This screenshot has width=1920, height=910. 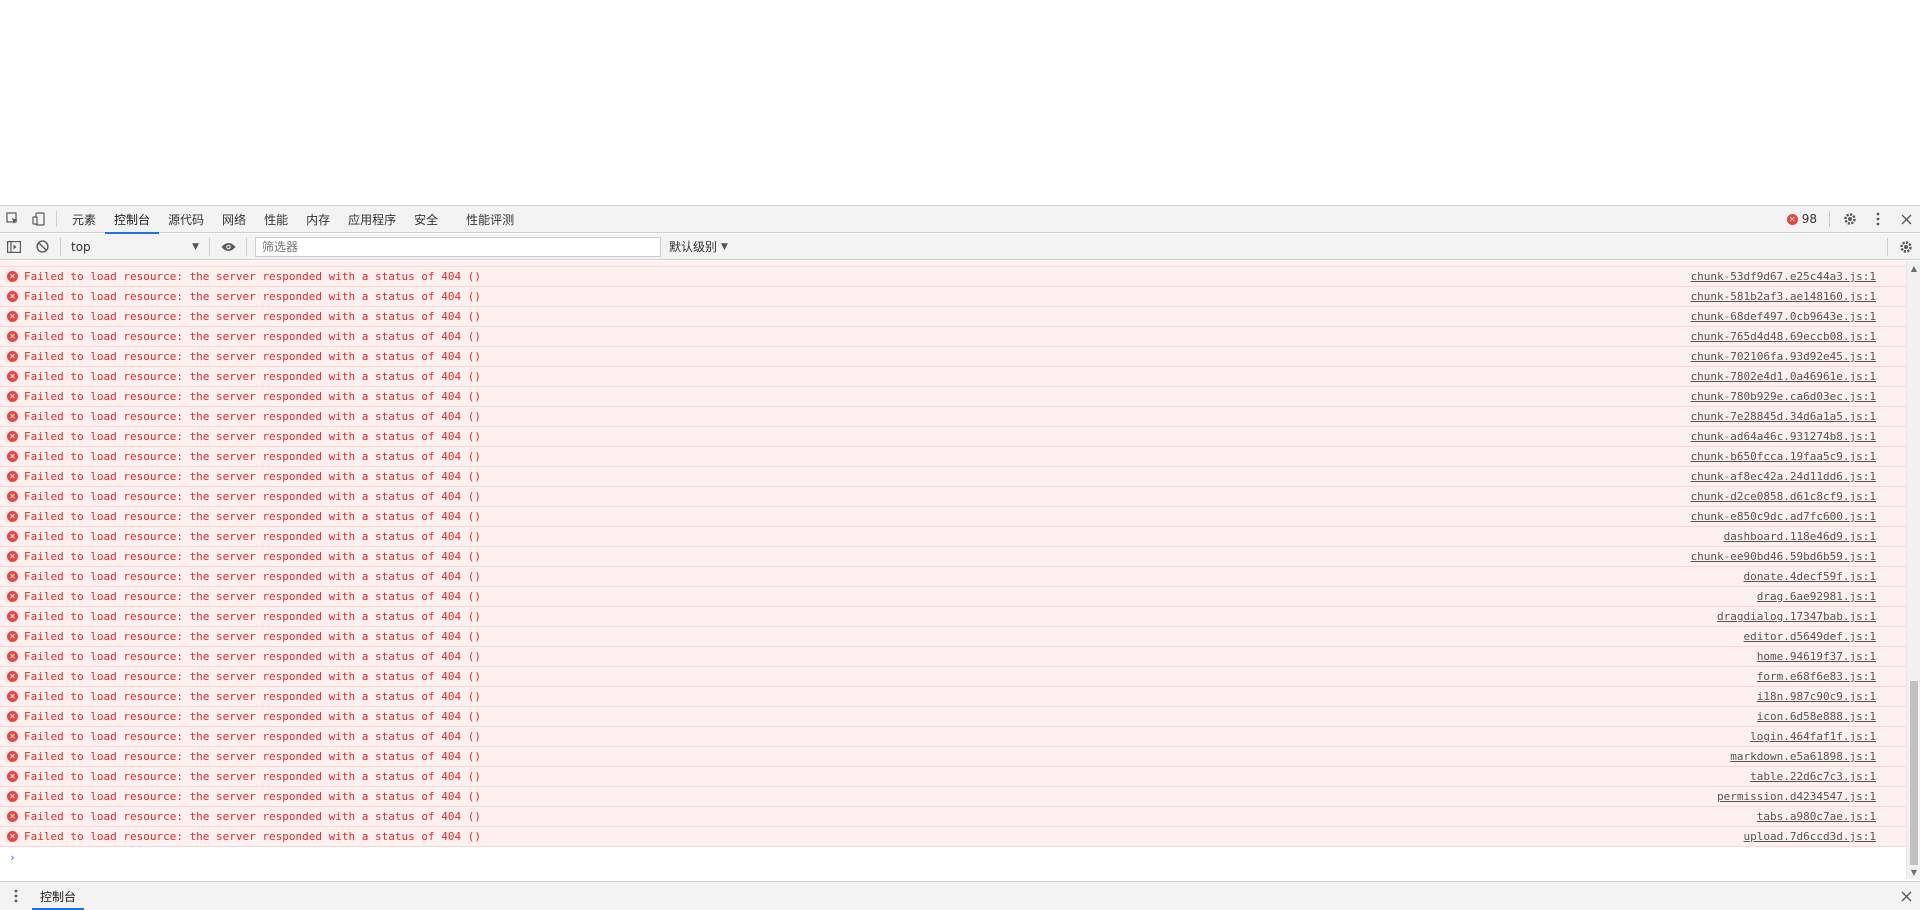 I want to click on log-level-value: 默认级别, so click(x=693, y=247).